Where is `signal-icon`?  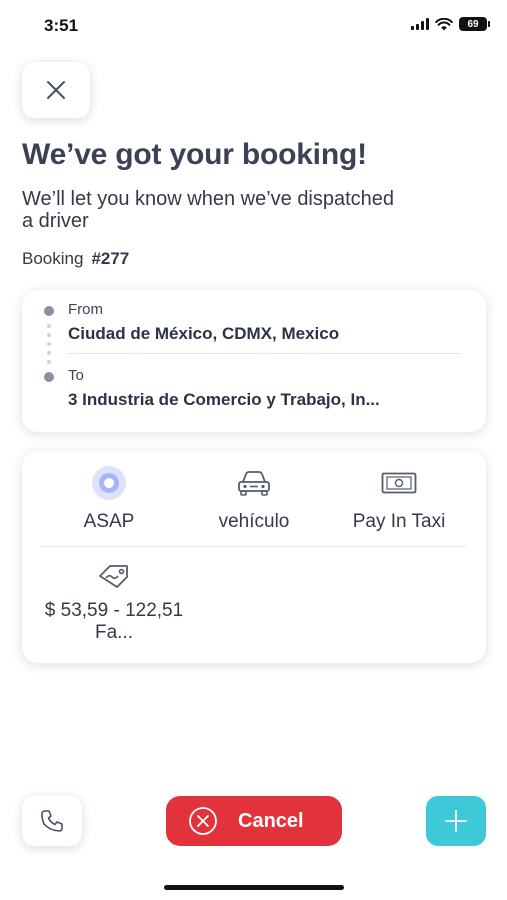
signal-icon is located at coordinates (420, 24).